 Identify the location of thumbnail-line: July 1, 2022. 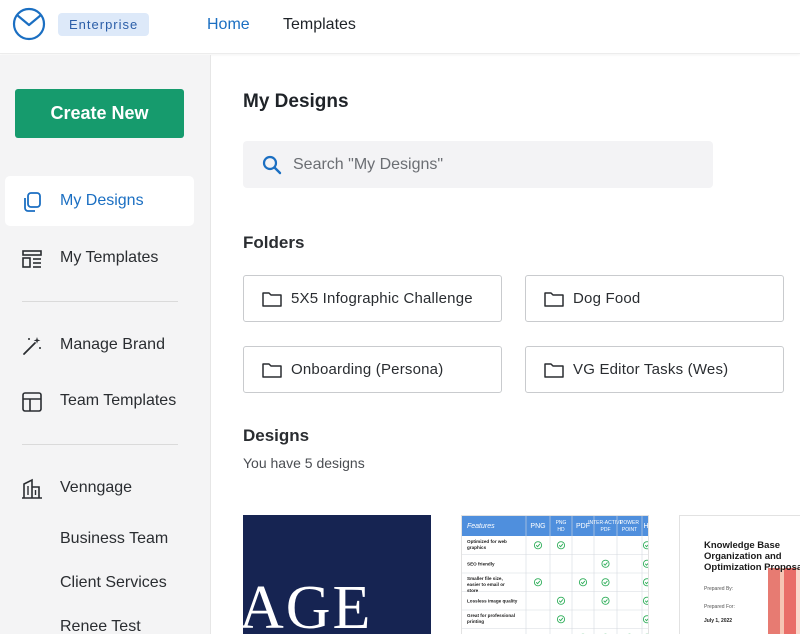
(718, 621).